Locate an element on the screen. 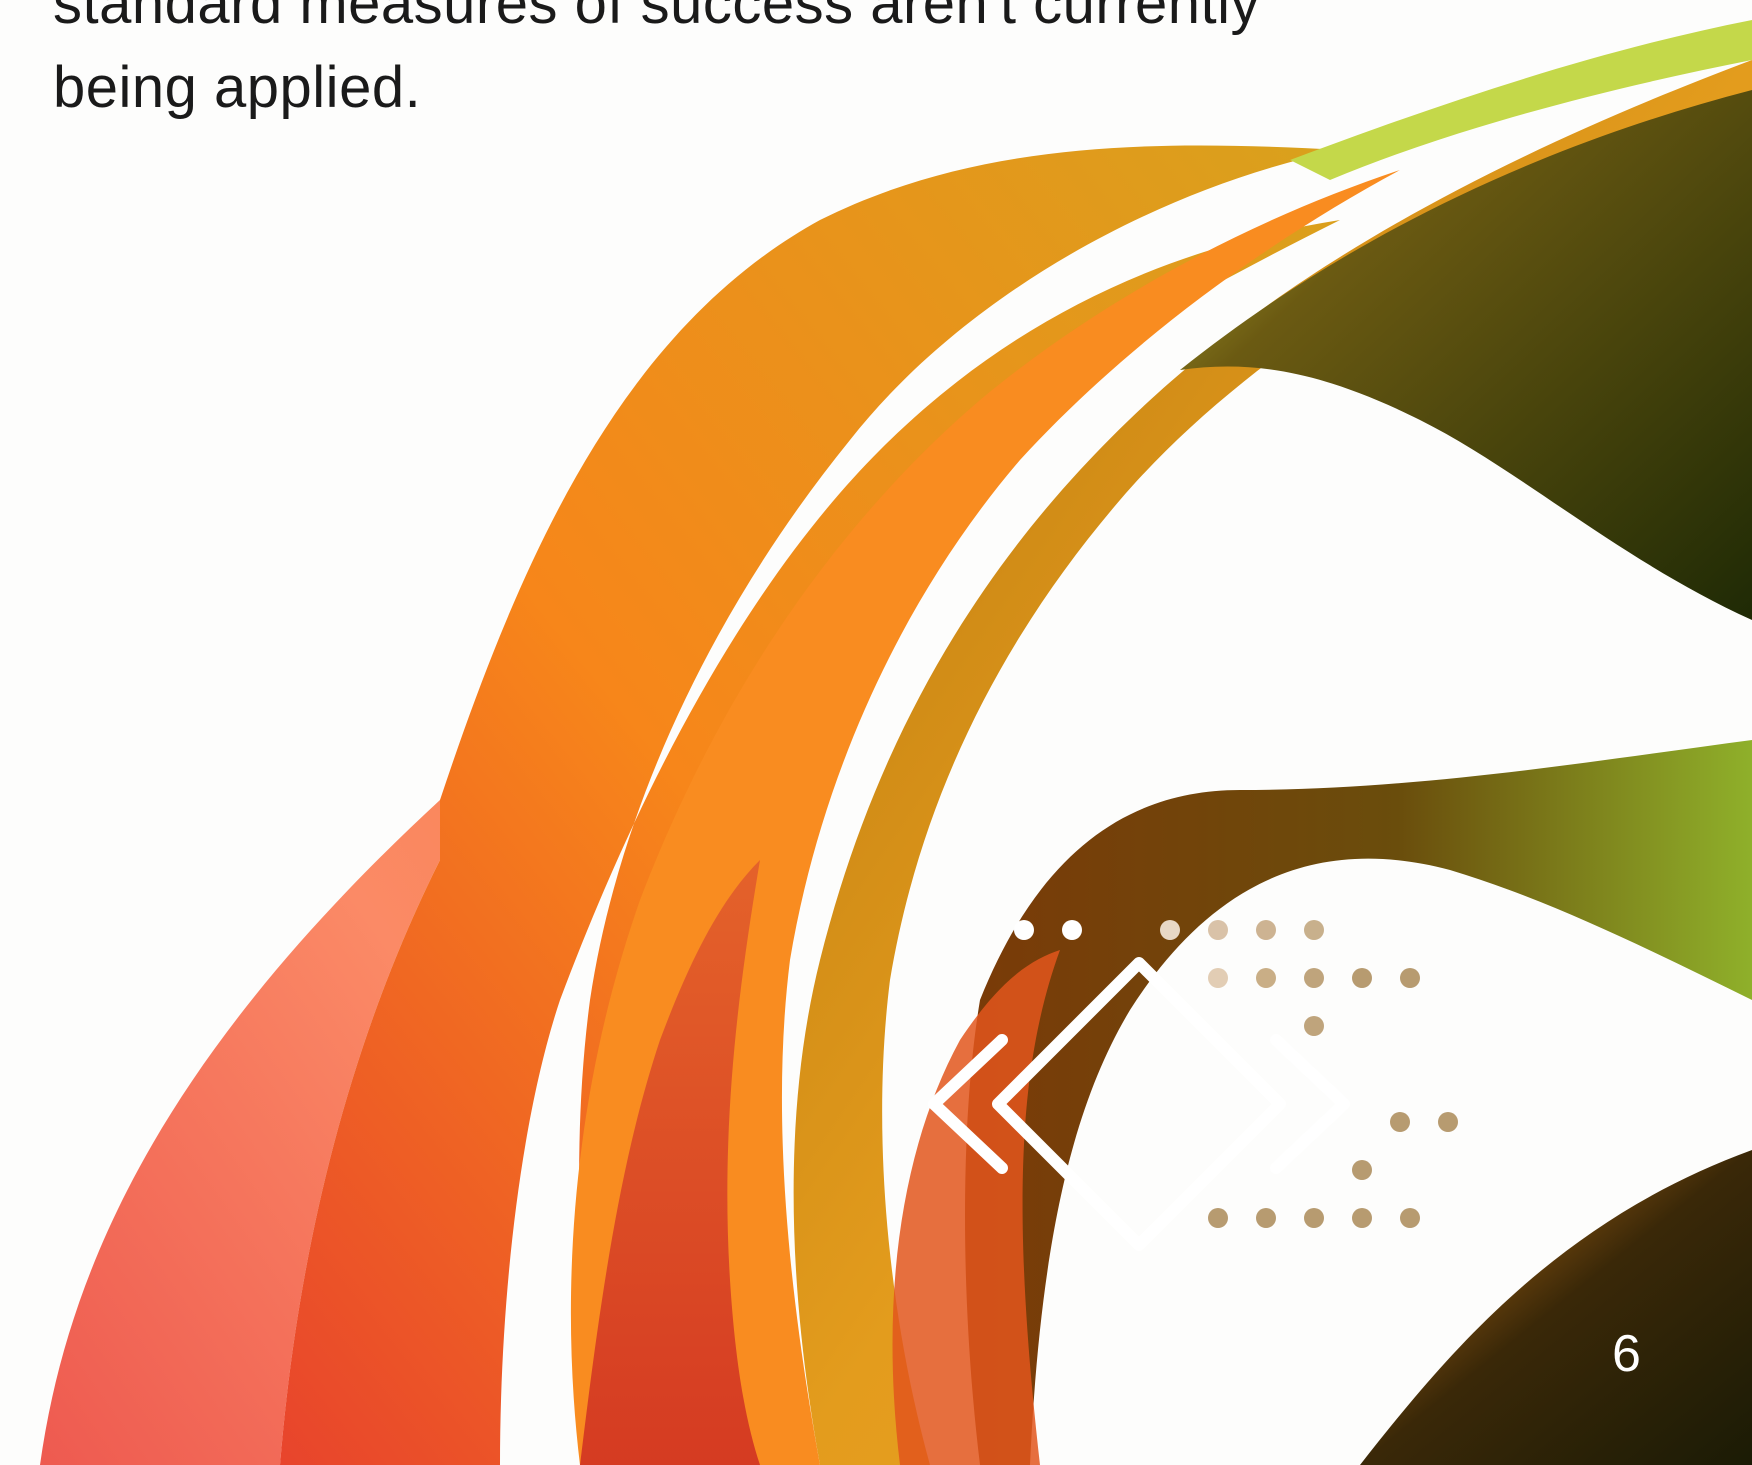  diamond-chevrons-icon is located at coordinates (1193, 1085).